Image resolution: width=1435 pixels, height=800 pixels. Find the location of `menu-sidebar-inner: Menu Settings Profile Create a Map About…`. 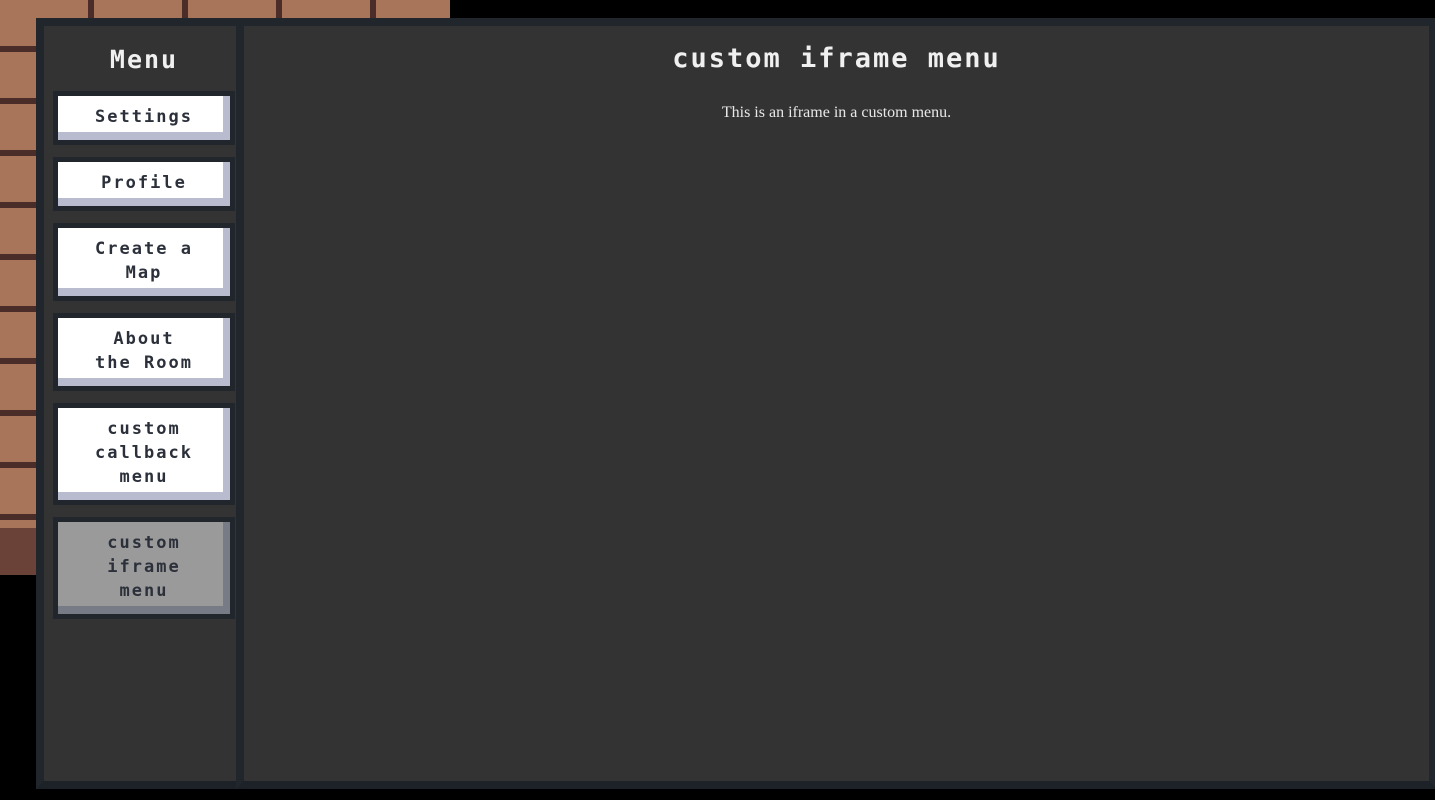

menu-sidebar-inner: Menu Settings Profile Create a Map About… is located at coordinates (144, 422).